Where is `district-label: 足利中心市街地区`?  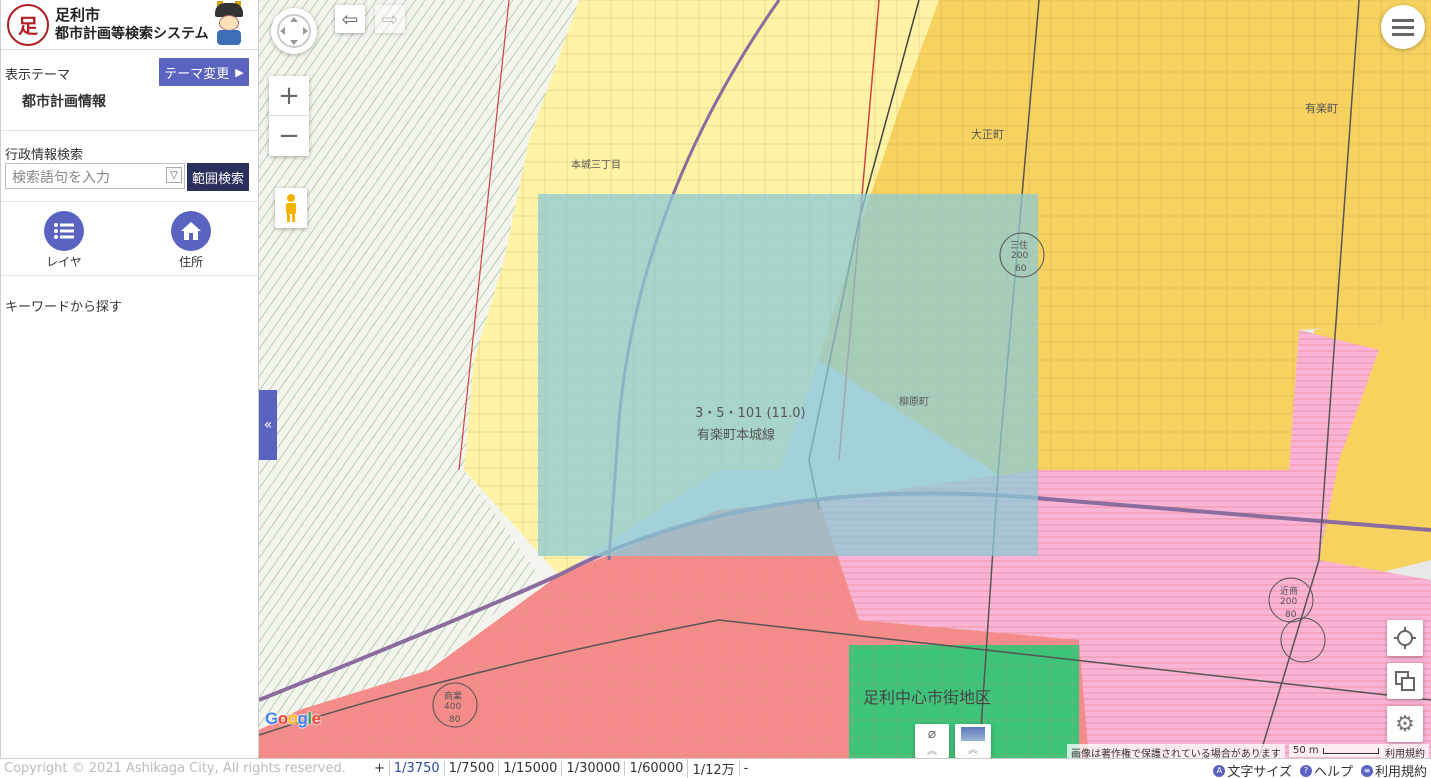 district-label: 足利中心市街地区 is located at coordinates (927, 697).